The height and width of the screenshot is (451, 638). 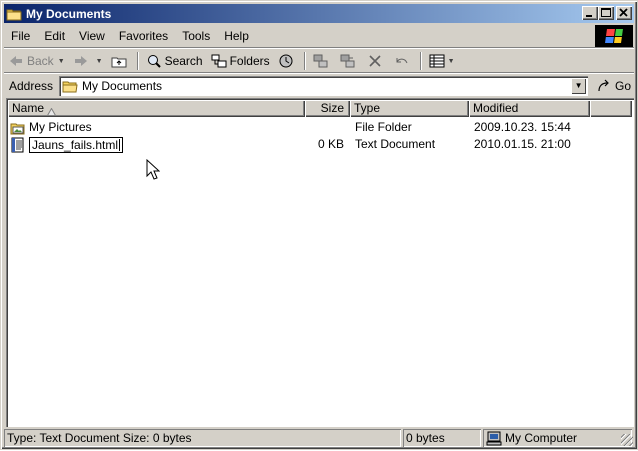 I want to click on move-to-button, so click(x=322, y=61).